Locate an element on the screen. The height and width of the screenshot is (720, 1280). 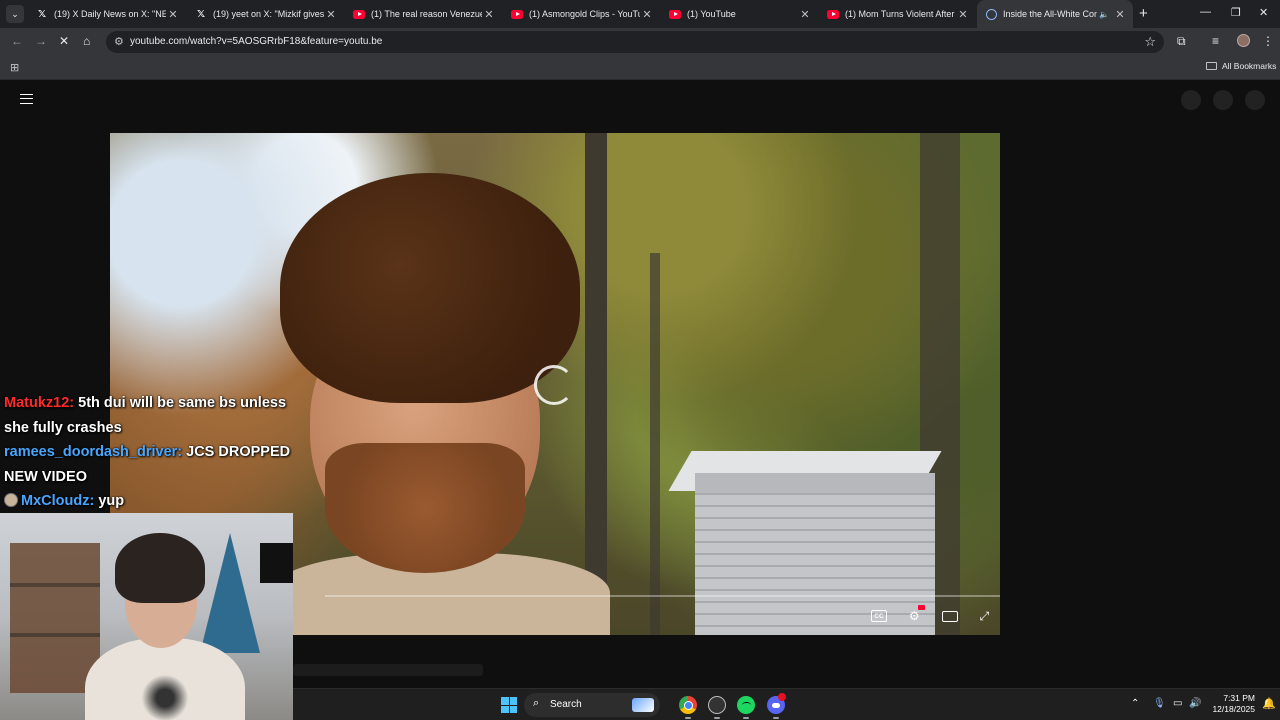
folder-icon is located at coordinates (1211, 66).